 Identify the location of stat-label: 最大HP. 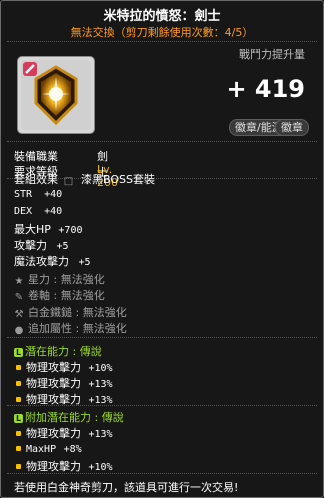
(32, 229).